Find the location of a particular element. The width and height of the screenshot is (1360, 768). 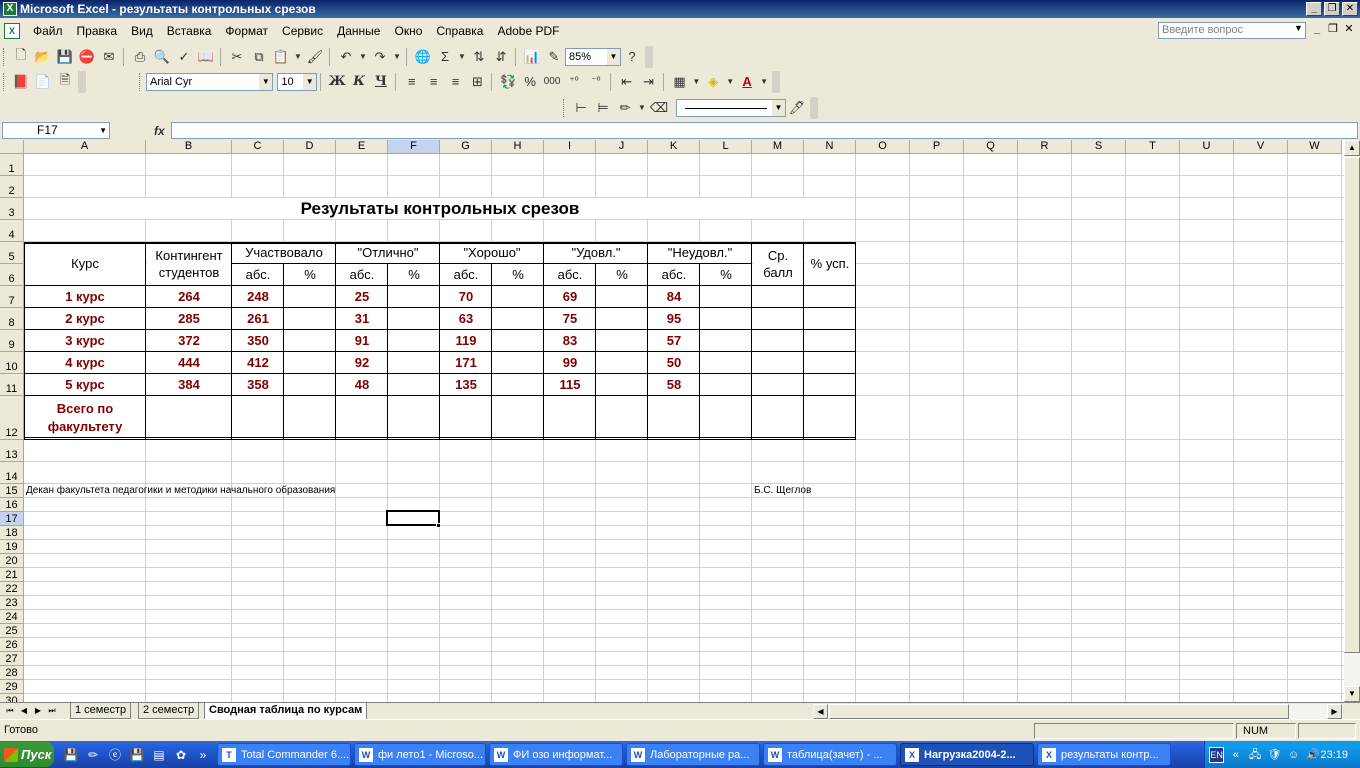

pencil-icon: ✏ is located at coordinates (625, 108).